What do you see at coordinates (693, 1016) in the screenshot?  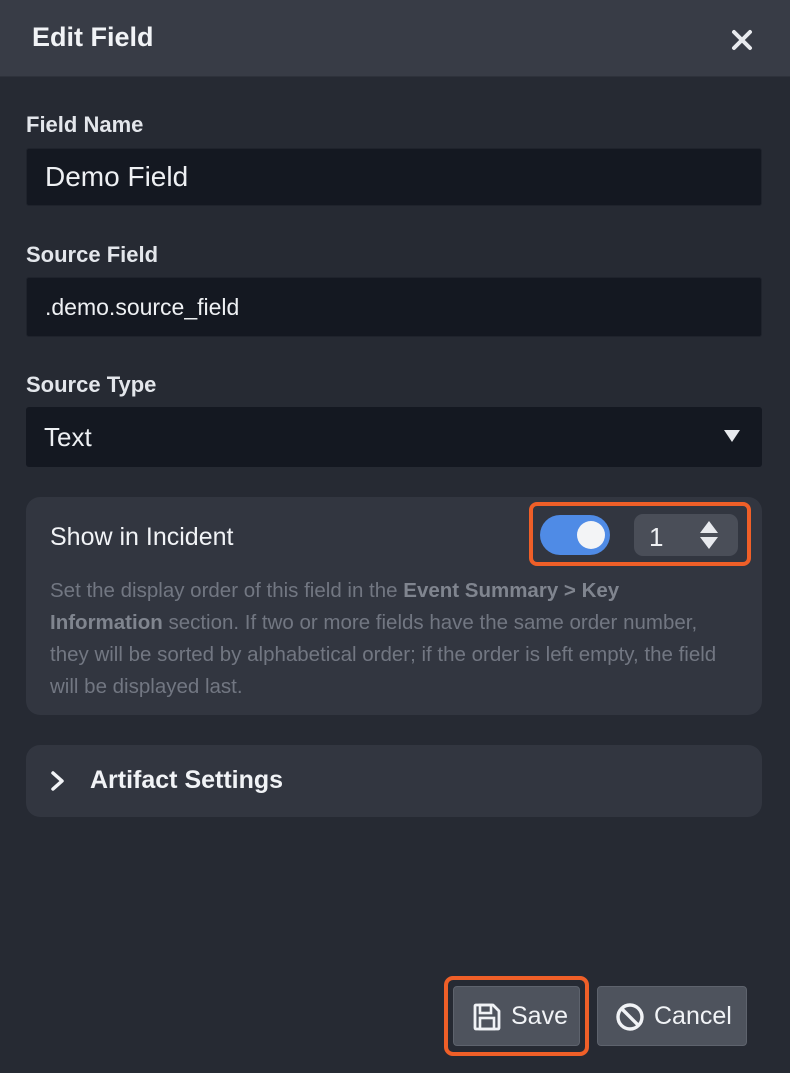 I see `cancel-label: Cancel` at bounding box center [693, 1016].